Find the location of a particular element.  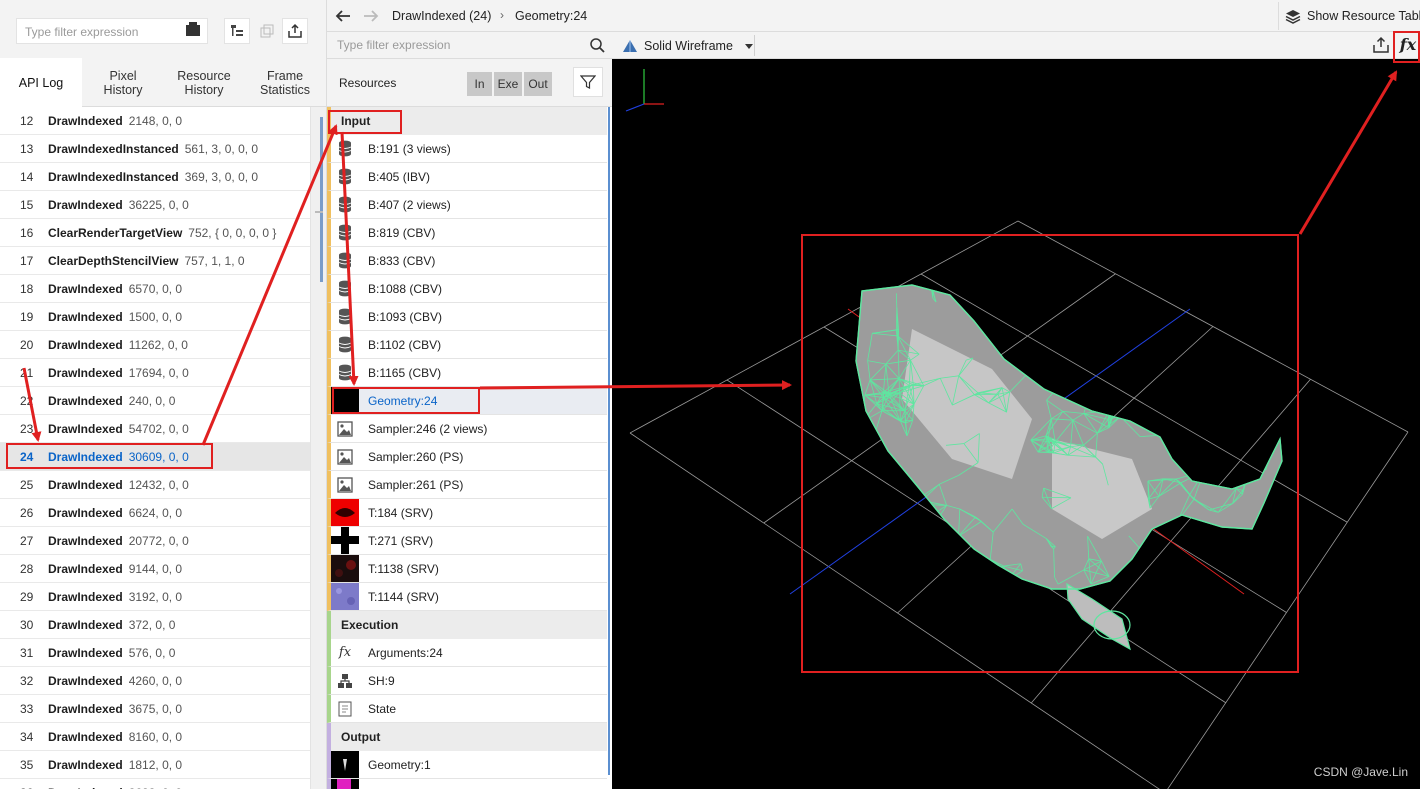

resource-item: T:271 (SRV) is located at coordinates (467, 541).